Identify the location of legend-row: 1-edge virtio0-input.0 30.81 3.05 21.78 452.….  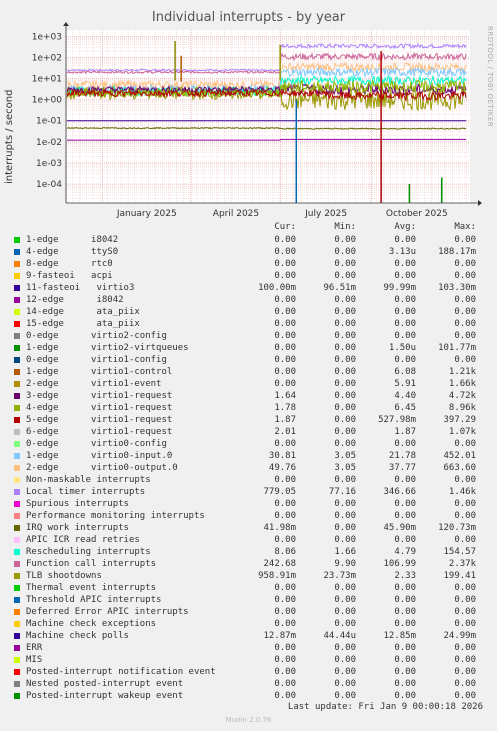
(249, 456).